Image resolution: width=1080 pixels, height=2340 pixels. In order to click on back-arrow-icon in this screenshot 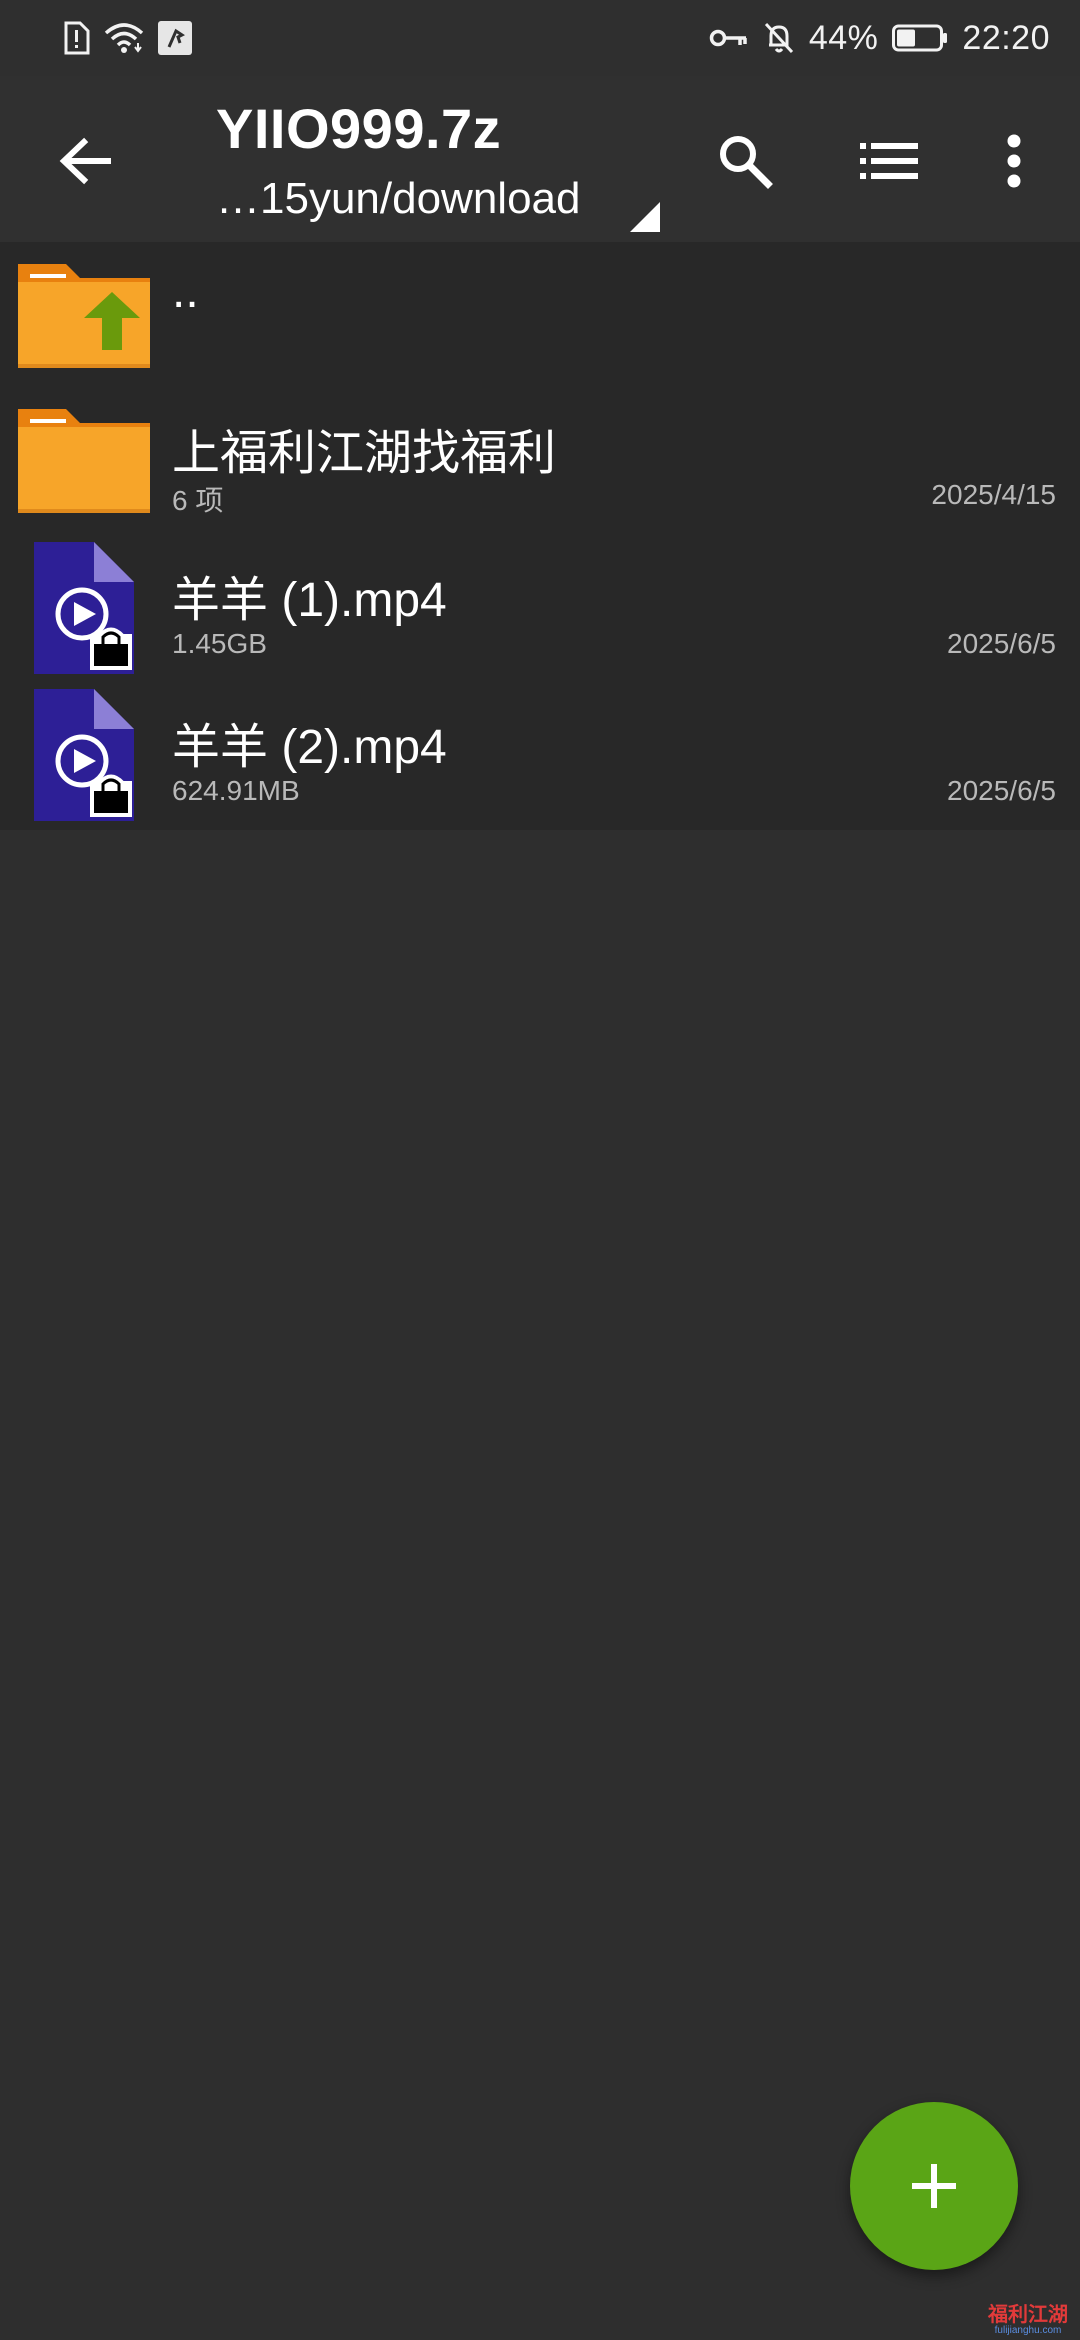, I will do `click(85, 161)`.